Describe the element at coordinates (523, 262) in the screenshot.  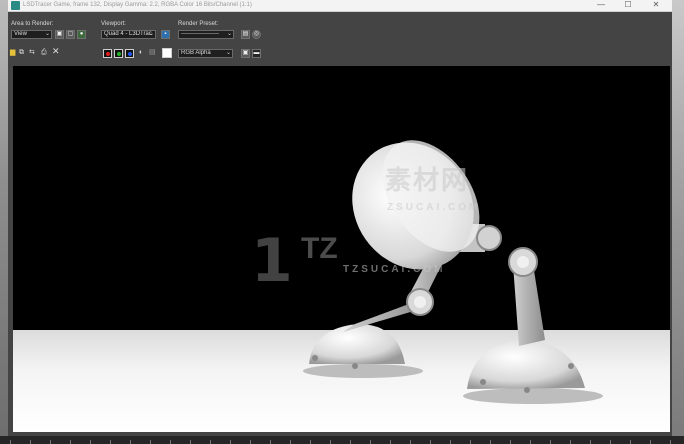
I see `right-knee-core` at that location.